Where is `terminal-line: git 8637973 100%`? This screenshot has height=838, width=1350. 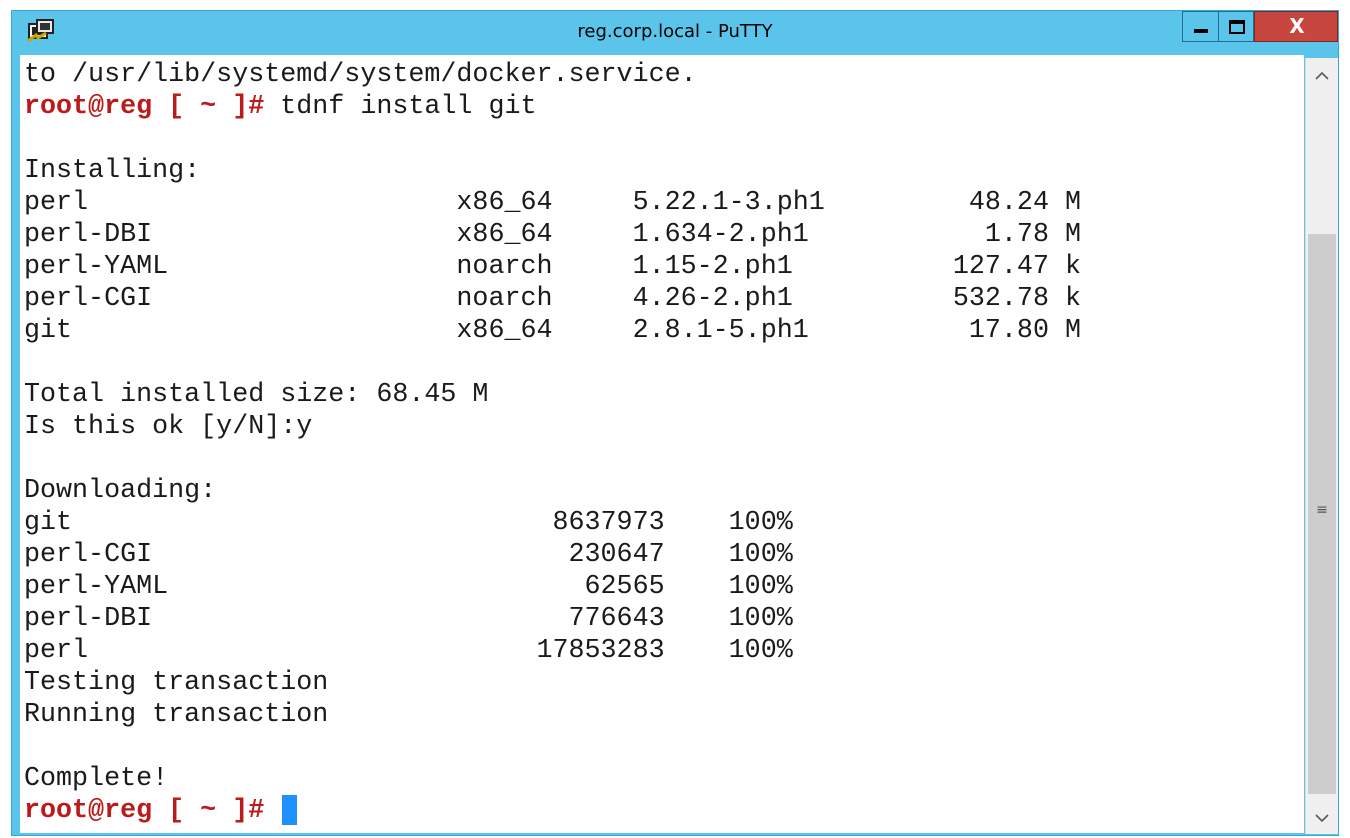
terminal-line: git 8637973 100% is located at coordinates (408, 523).